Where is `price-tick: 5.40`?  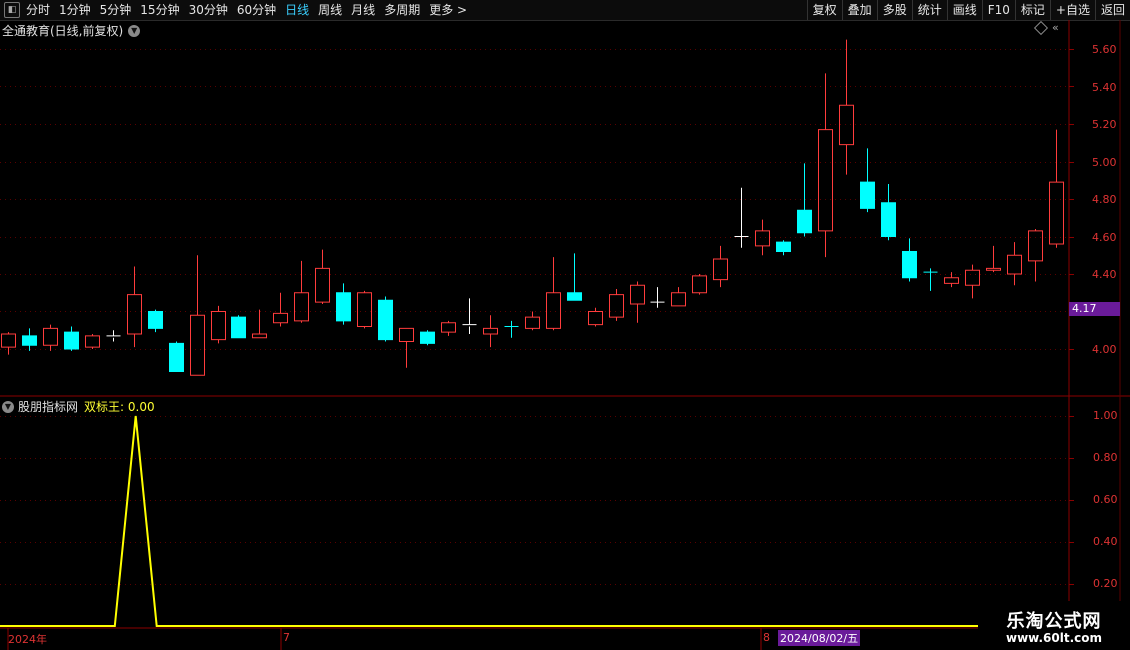 price-tick: 5.40 is located at coordinates (1104, 87).